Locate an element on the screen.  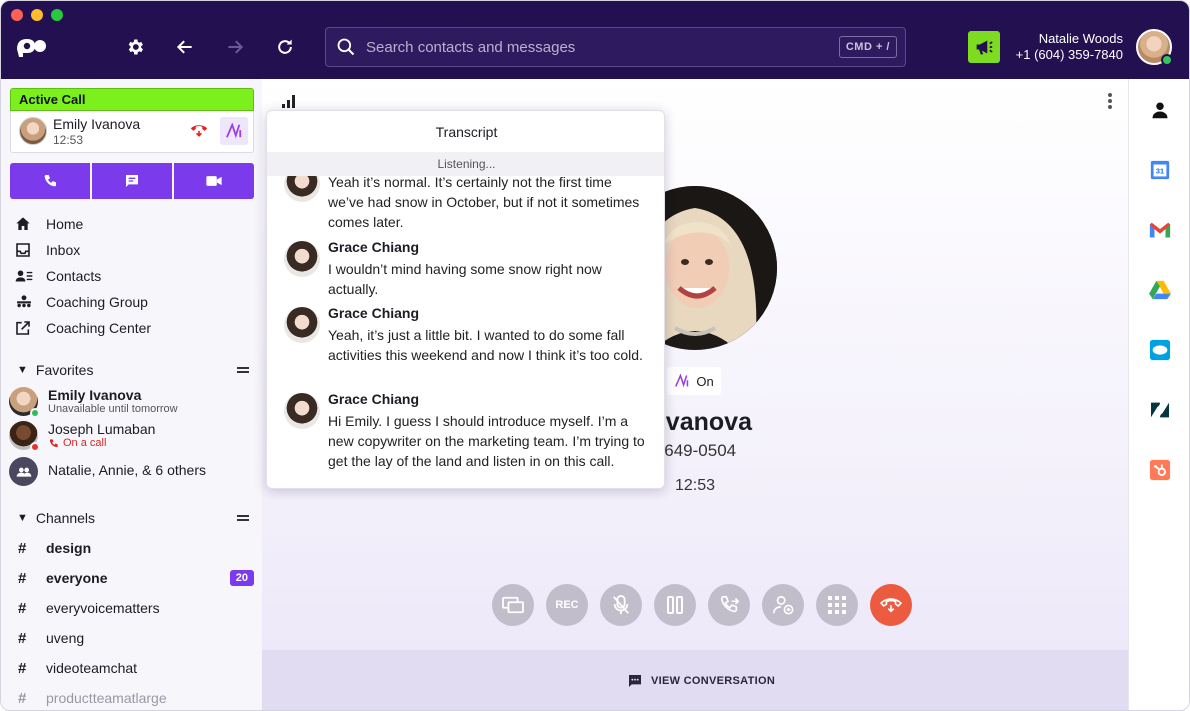
active-call-avatar is located at coordinates (33, 131).